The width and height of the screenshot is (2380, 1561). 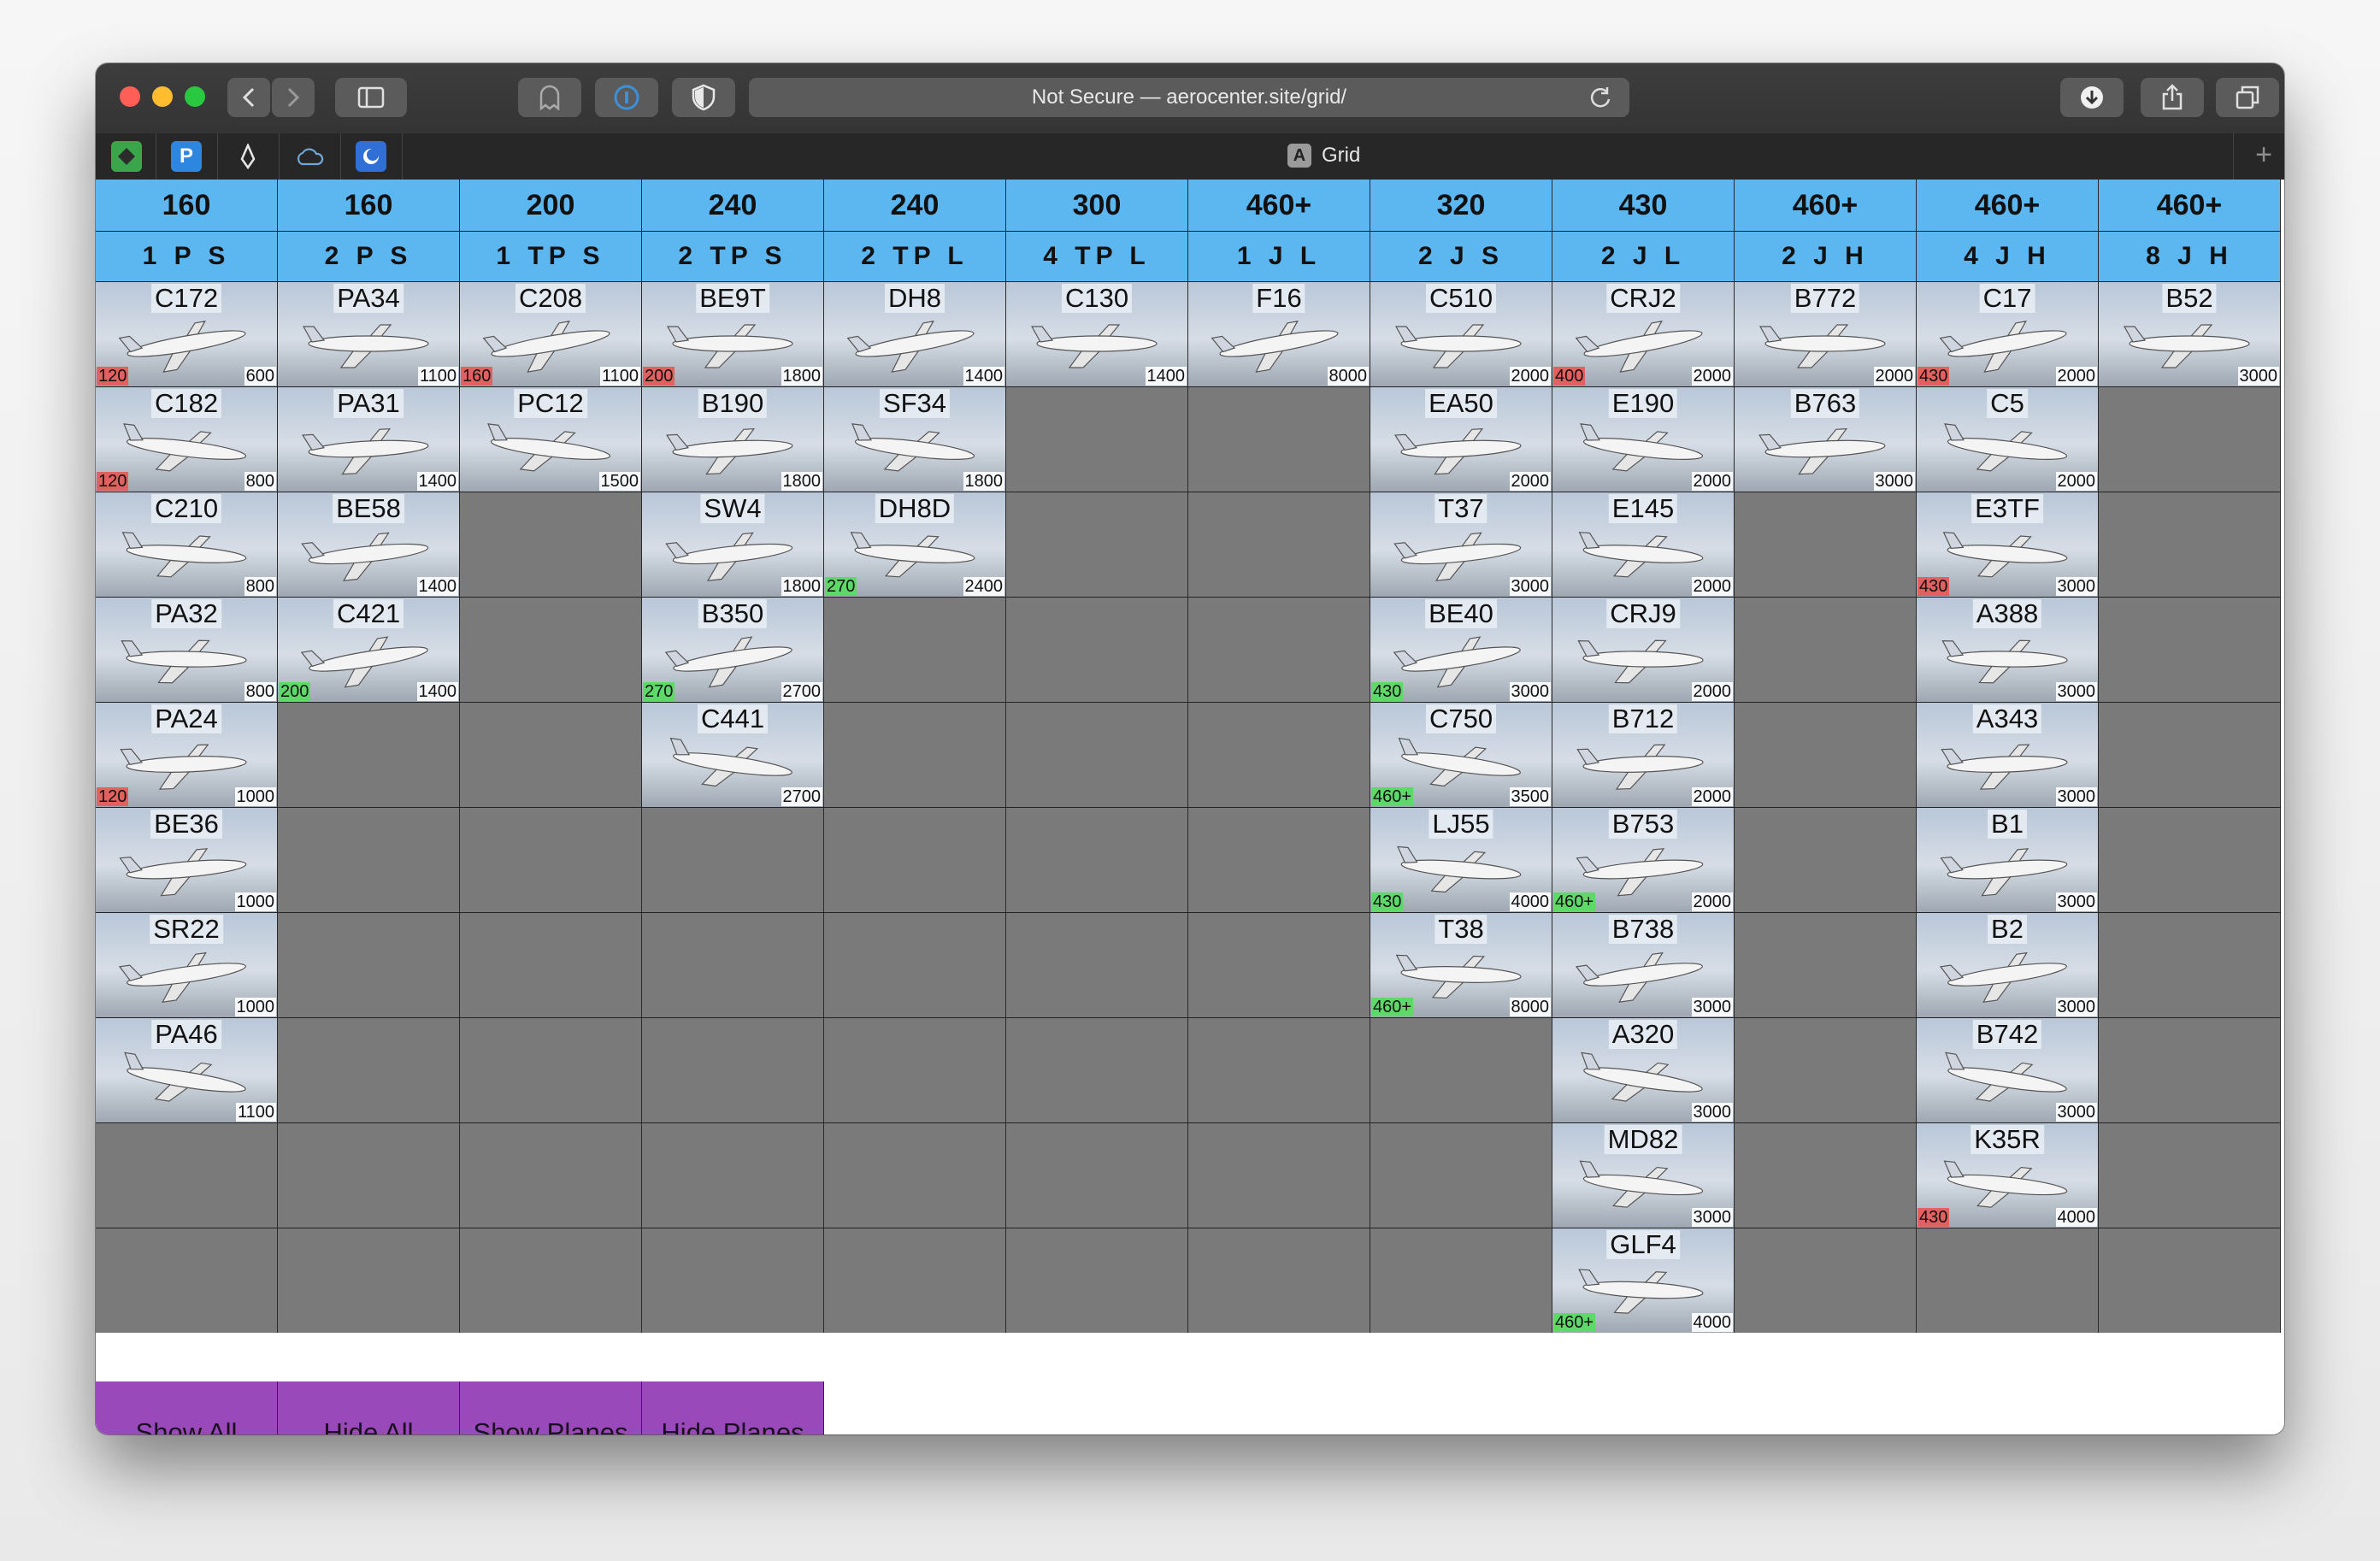 I want to click on aircraft-cell: B712 2000, so click(x=1644, y=755).